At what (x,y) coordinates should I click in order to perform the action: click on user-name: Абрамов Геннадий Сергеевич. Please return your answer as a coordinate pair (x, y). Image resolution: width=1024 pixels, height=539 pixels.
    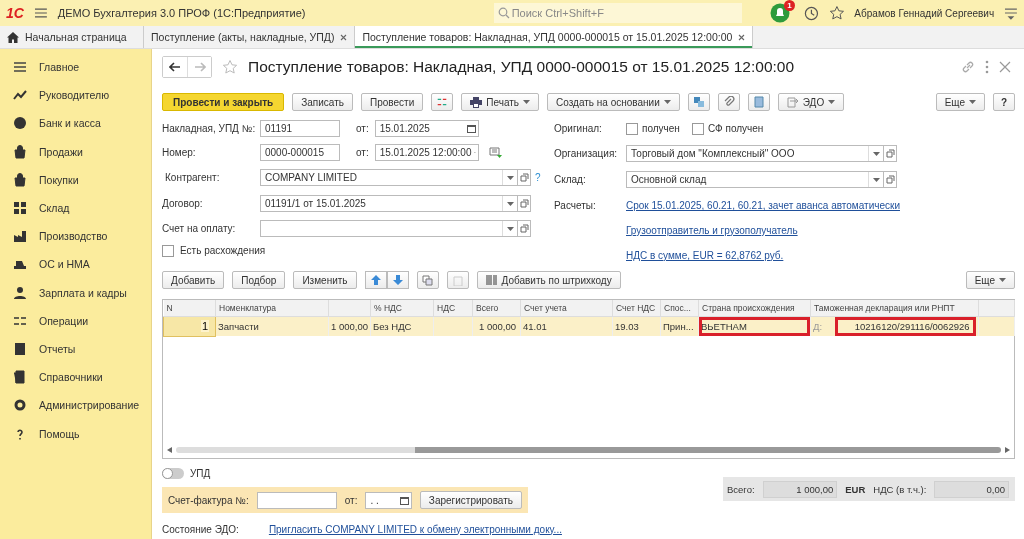
    Looking at the image, I should click on (924, 13).